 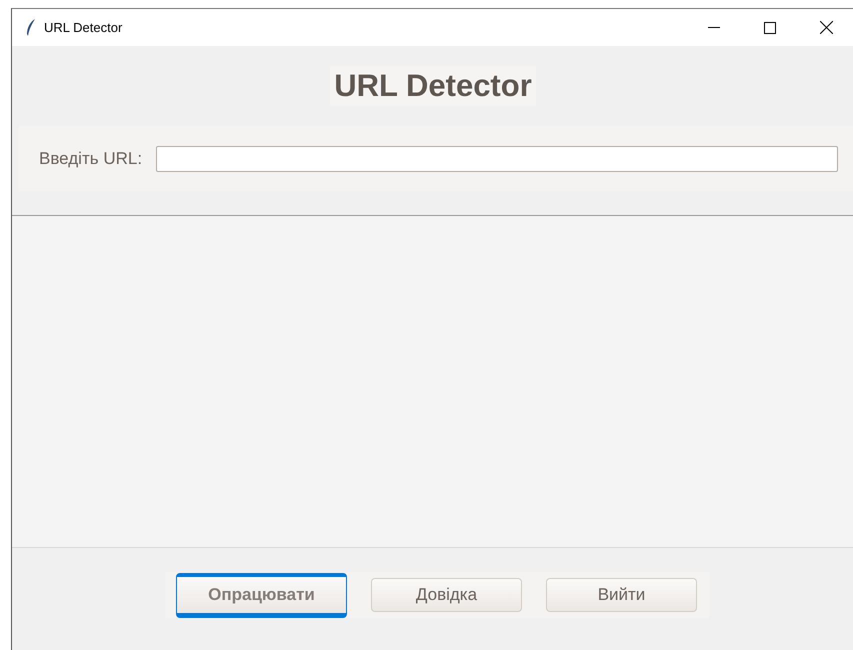 I want to click on action-button: Довідка, so click(x=446, y=595).